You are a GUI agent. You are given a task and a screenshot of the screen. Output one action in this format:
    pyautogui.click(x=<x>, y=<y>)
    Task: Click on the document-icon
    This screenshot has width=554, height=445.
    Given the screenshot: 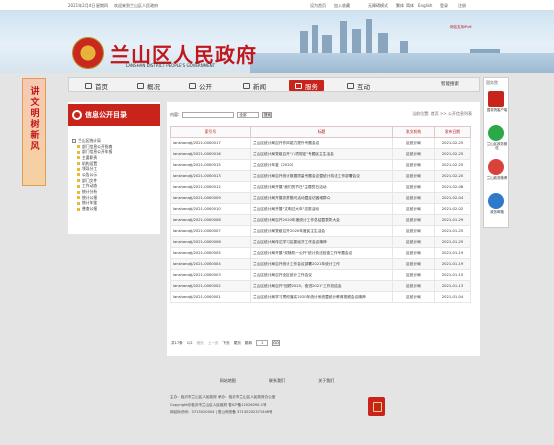 What is the action you would take?
    pyautogui.click(x=192, y=85)
    